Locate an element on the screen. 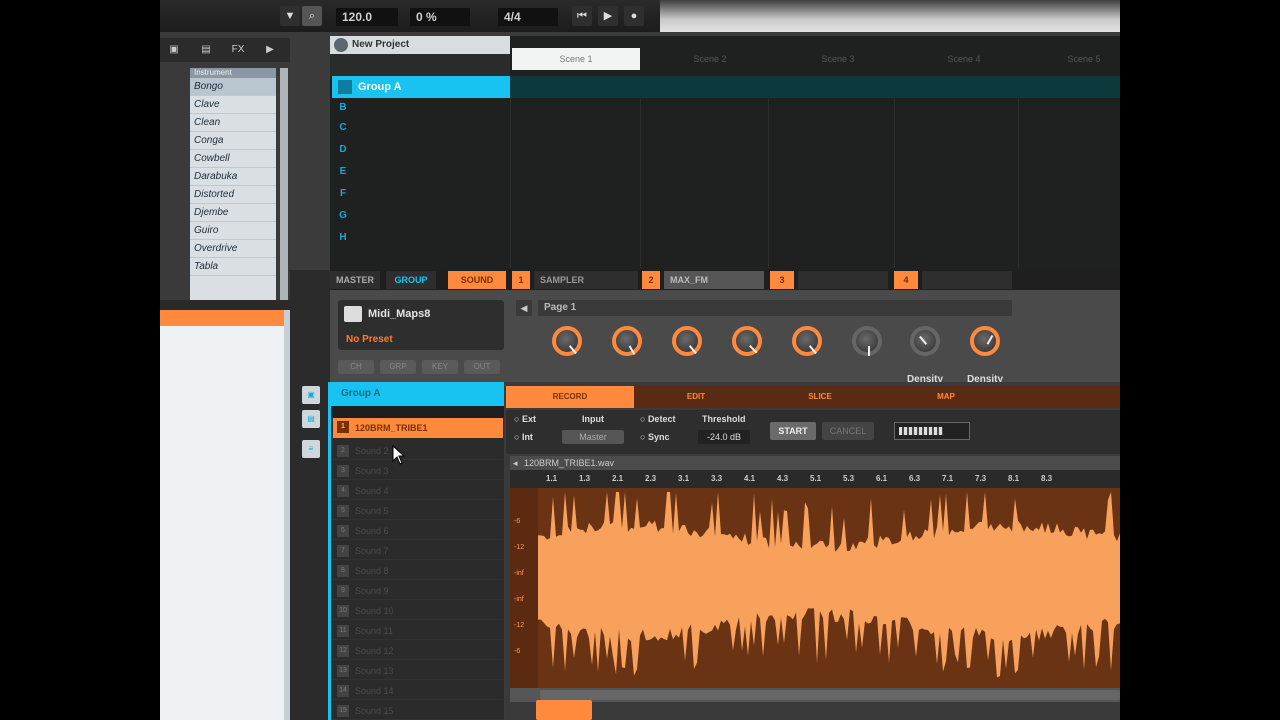 This screenshot has height=720, width=1280. group-slot-letter: H is located at coordinates (343, 238).